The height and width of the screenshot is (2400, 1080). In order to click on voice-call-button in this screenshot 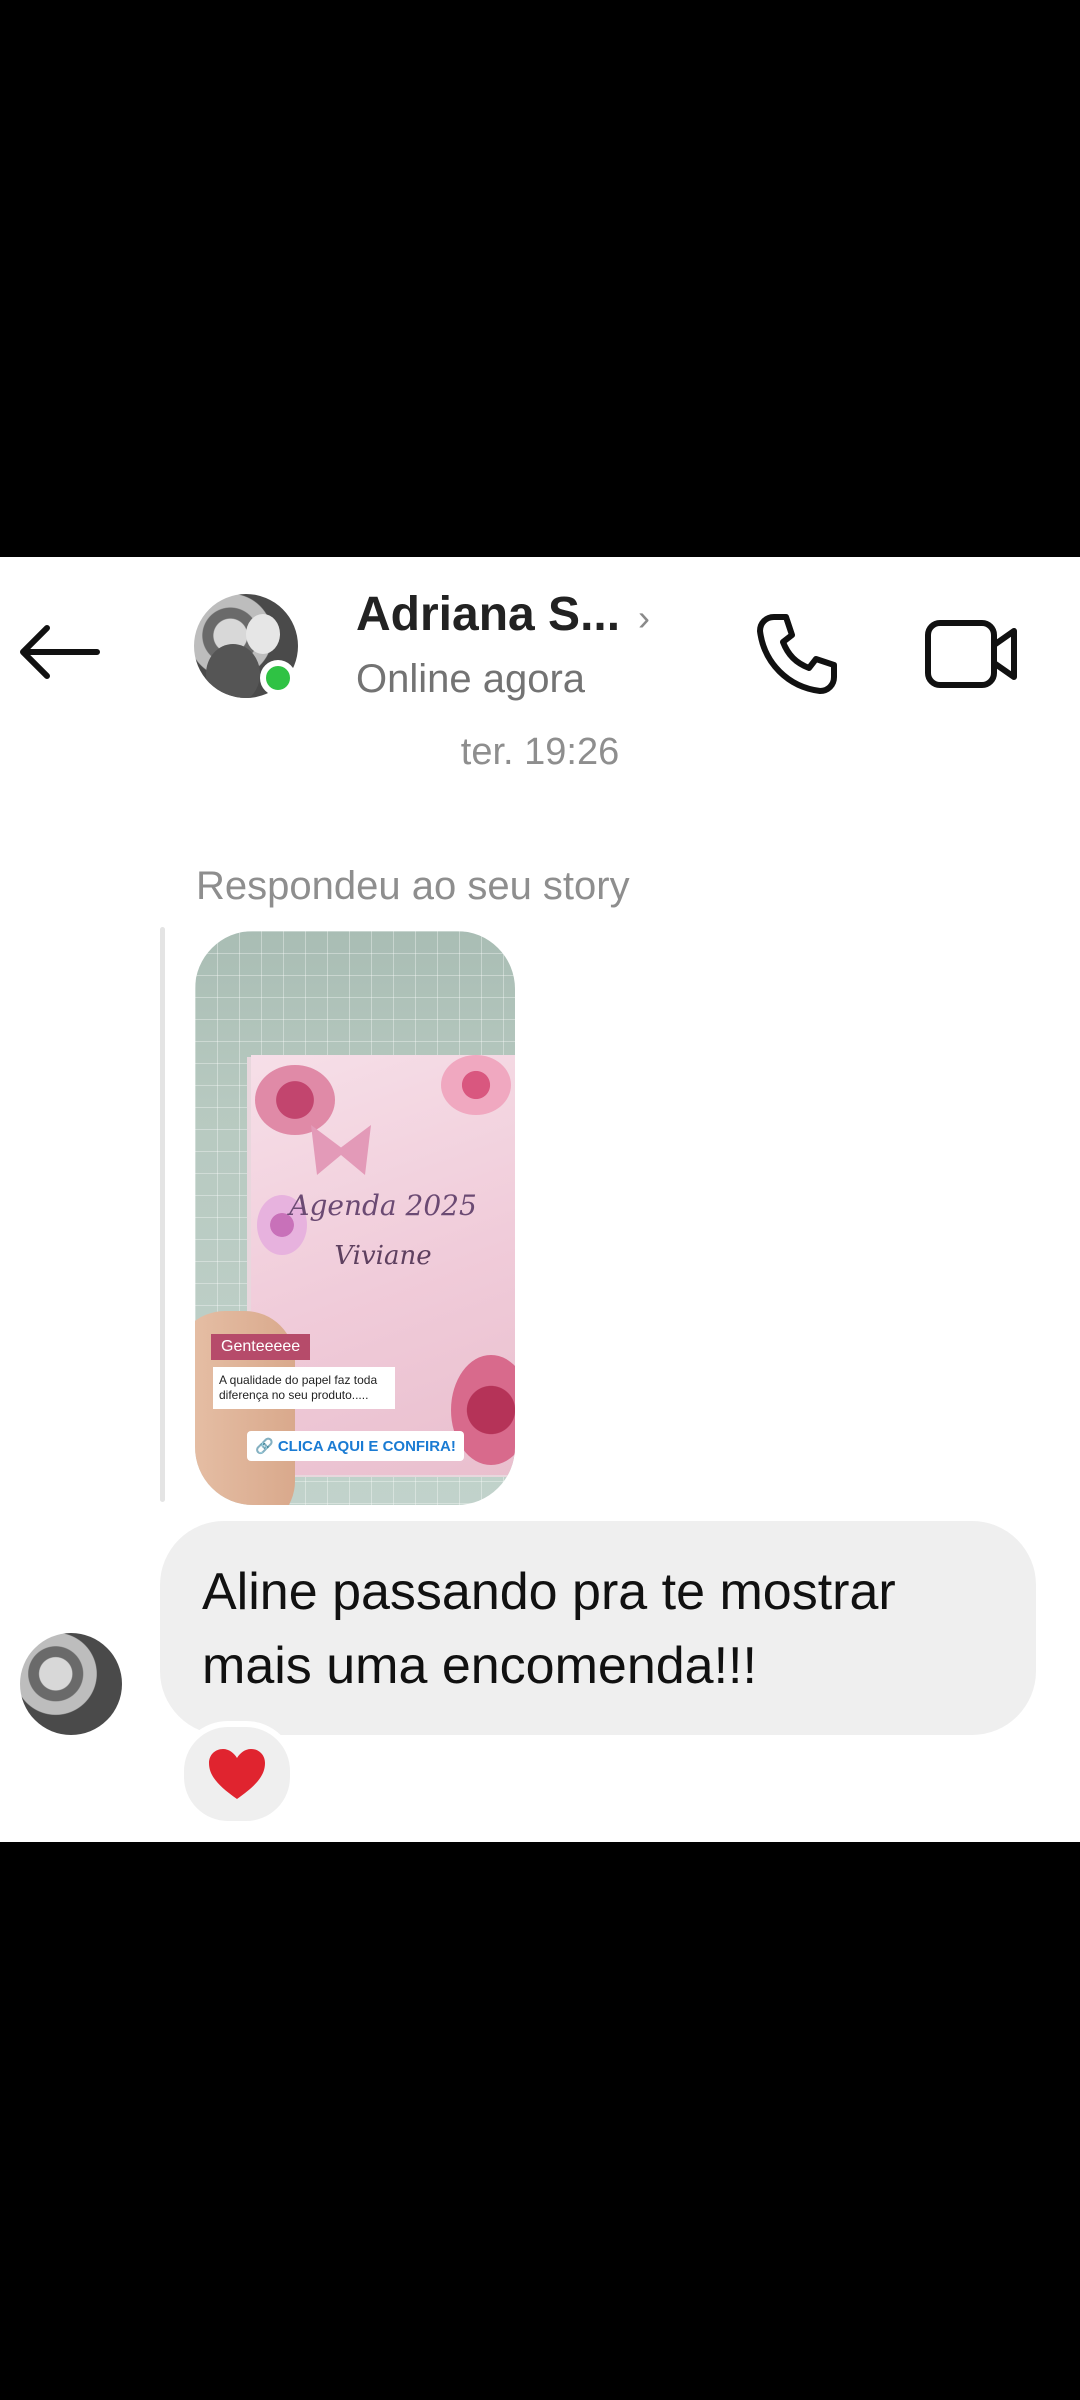, I will do `click(797, 654)`.